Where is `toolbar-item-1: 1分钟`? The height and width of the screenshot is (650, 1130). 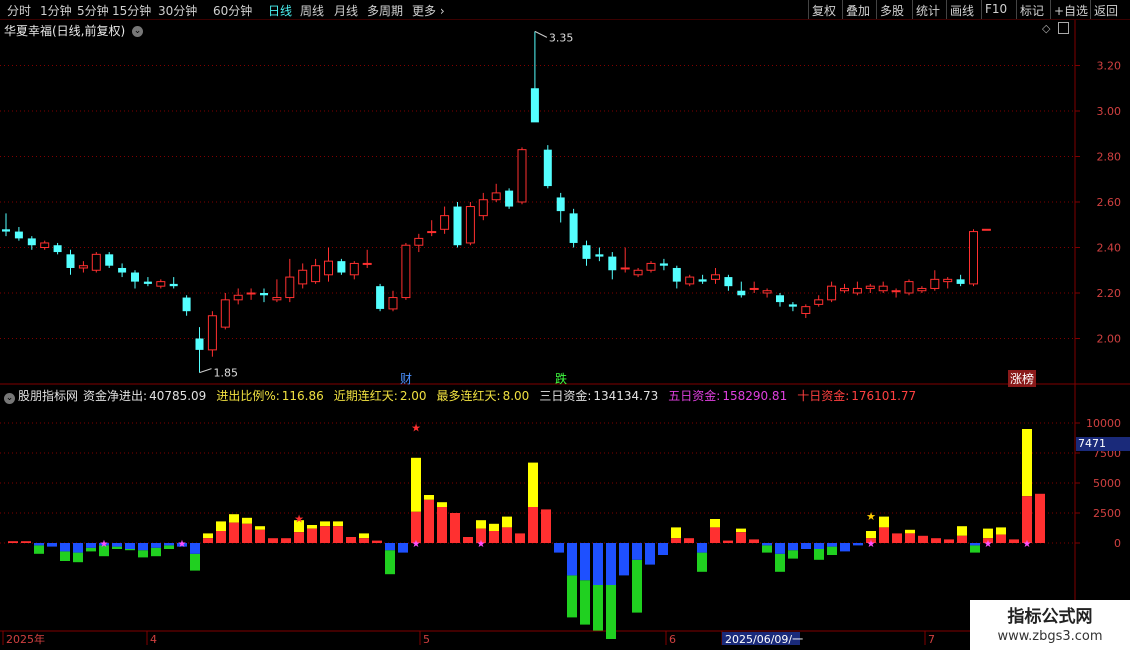
toolbar-item-1: 1分钟 is located at coordinates (56, 10).